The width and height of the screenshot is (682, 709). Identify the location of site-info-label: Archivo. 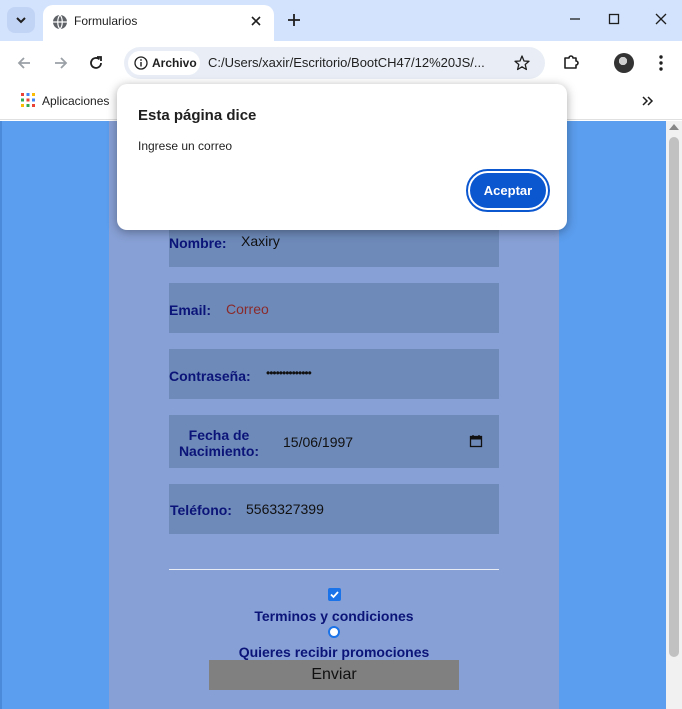
(174, 63).